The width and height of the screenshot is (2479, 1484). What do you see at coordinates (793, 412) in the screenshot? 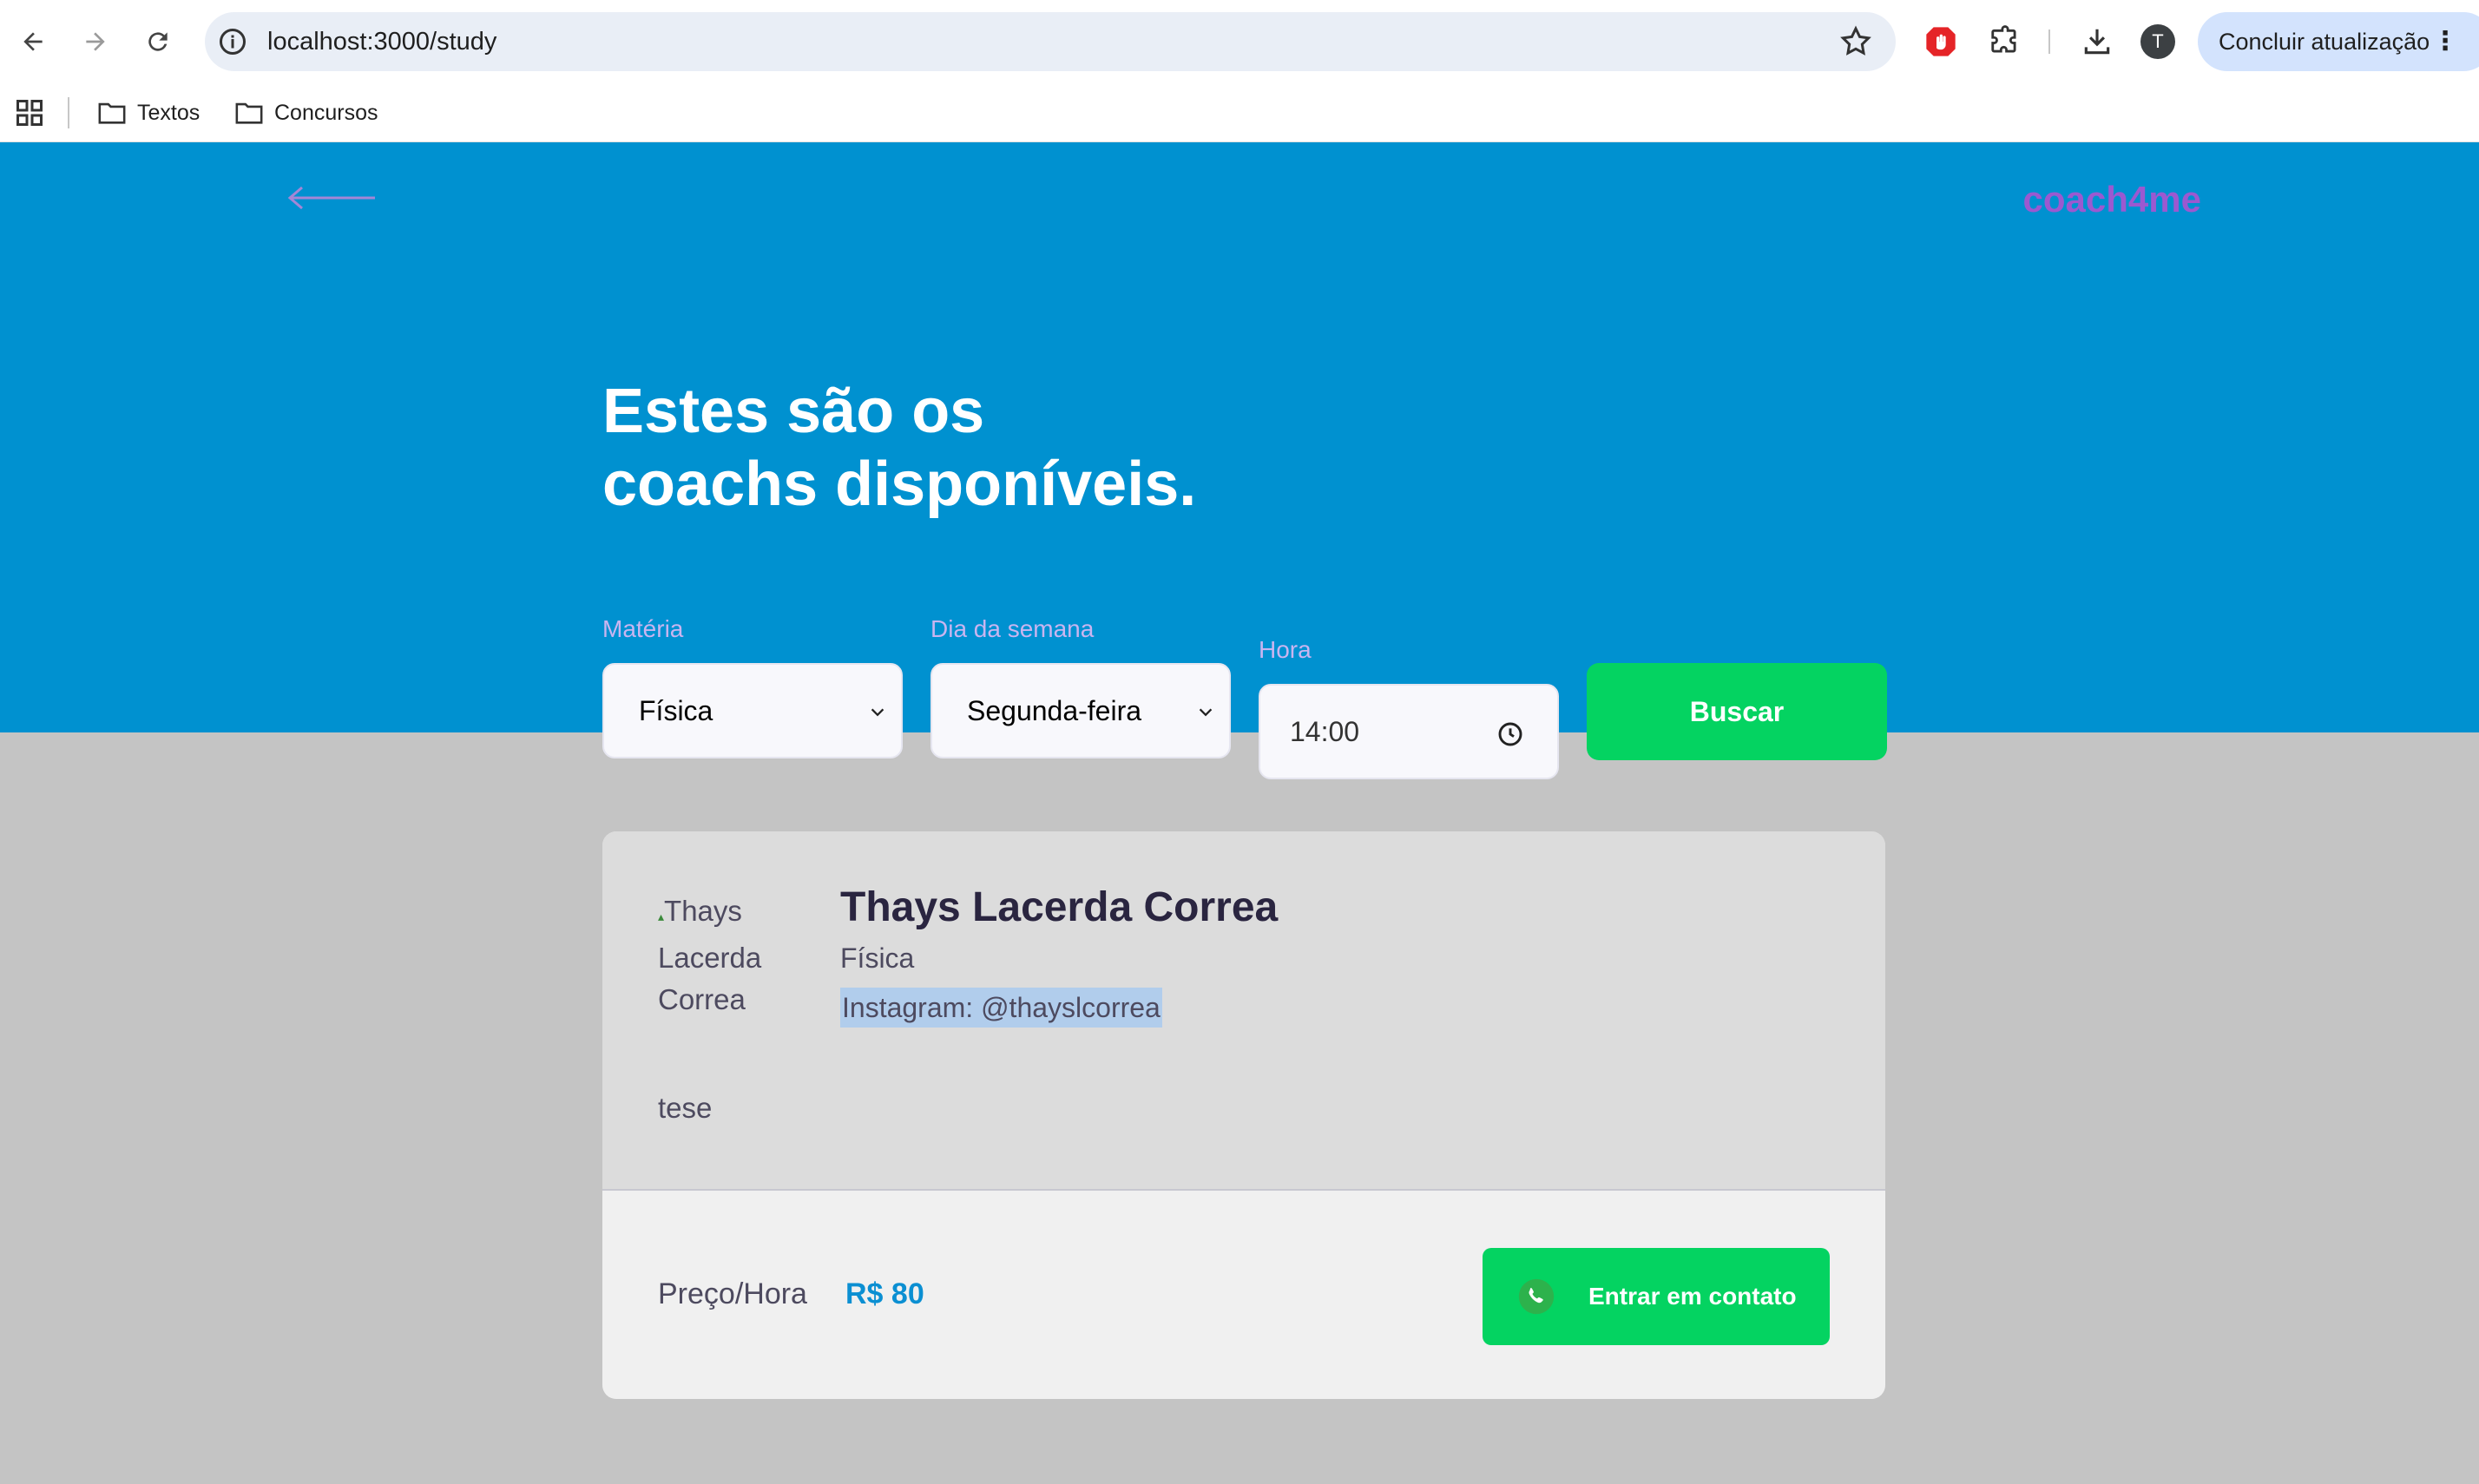
I see `title-line-1: Estes são os` at bounding box center [793, 412].